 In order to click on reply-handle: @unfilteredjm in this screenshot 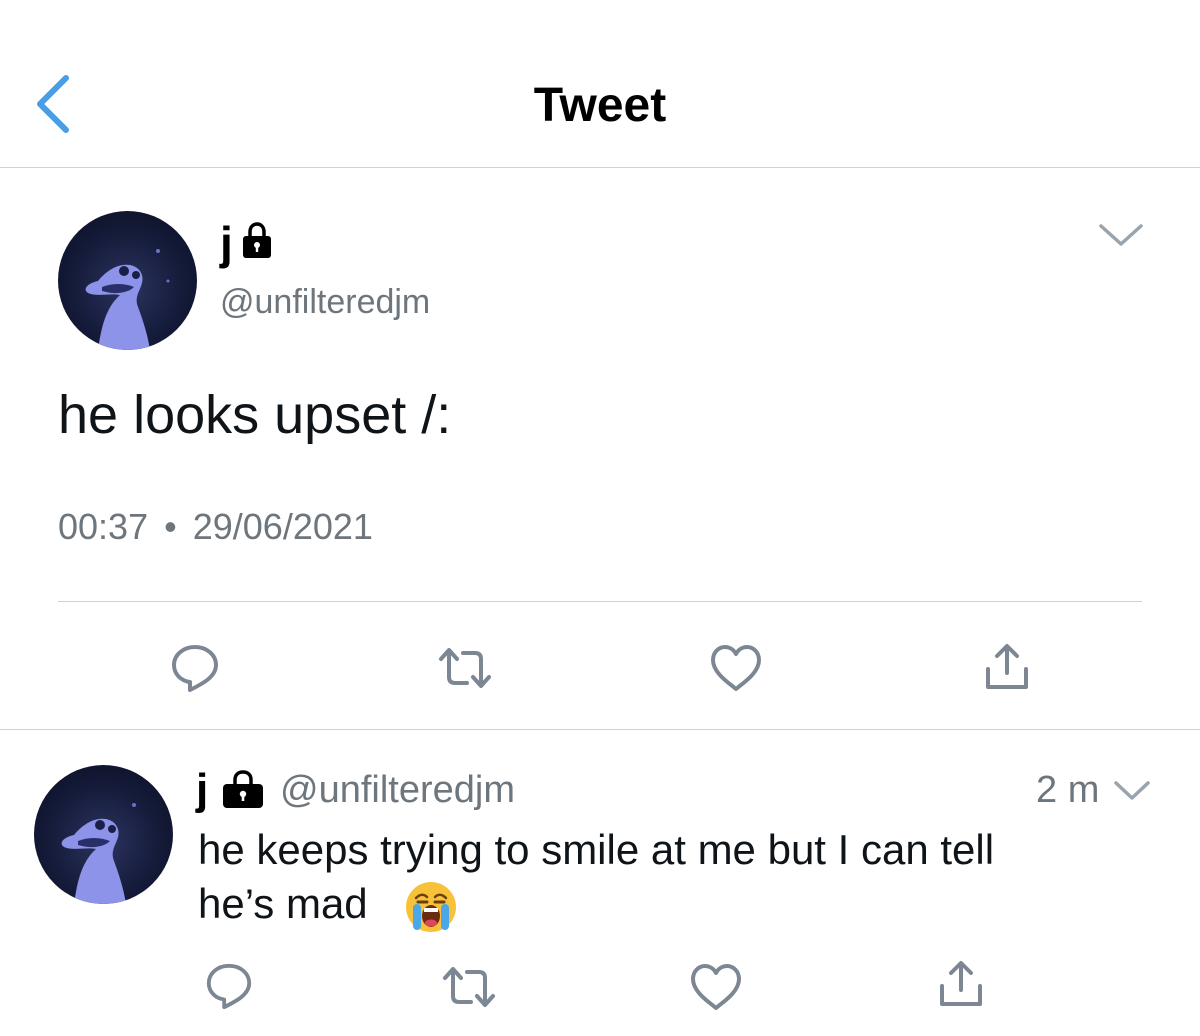, I will do `click(397, 790)`.